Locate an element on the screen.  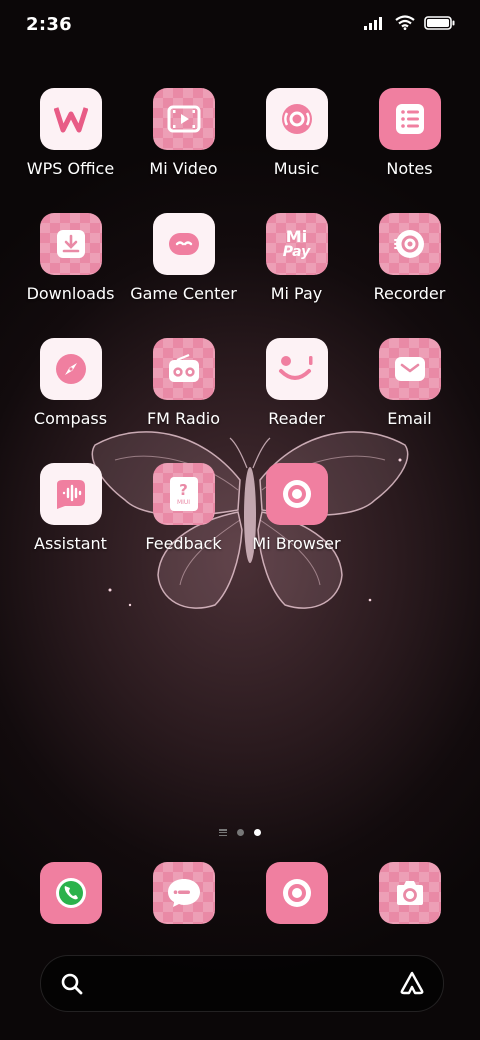
app-game-center: Game Center is located at coordinates (183, 258).